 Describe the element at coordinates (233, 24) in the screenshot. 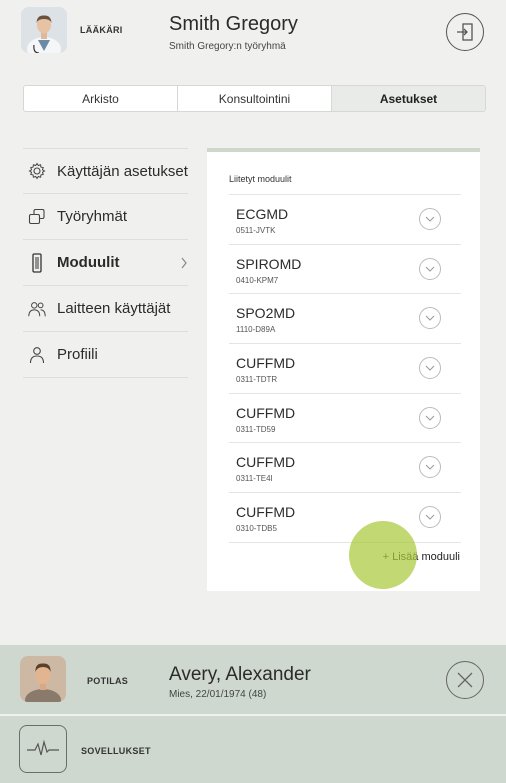

I see `user-name: Smith Gregory` at that location.